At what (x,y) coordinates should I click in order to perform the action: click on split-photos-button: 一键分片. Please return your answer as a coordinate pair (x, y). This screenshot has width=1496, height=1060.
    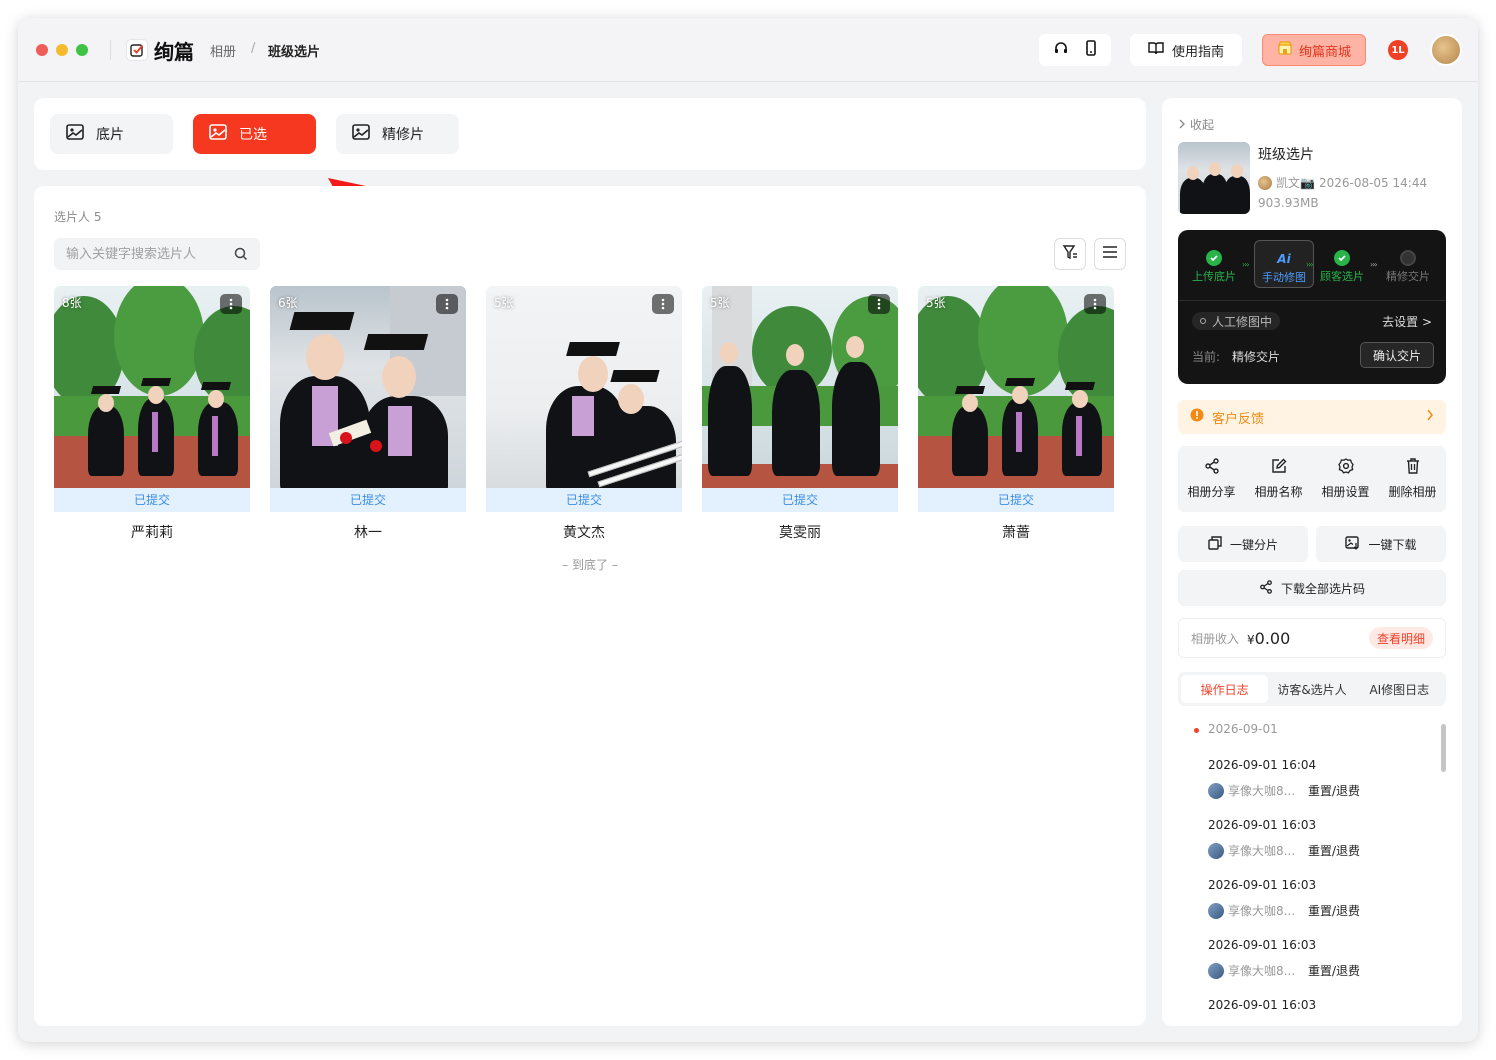
    Looking at the image, I should click on (1243, 544).